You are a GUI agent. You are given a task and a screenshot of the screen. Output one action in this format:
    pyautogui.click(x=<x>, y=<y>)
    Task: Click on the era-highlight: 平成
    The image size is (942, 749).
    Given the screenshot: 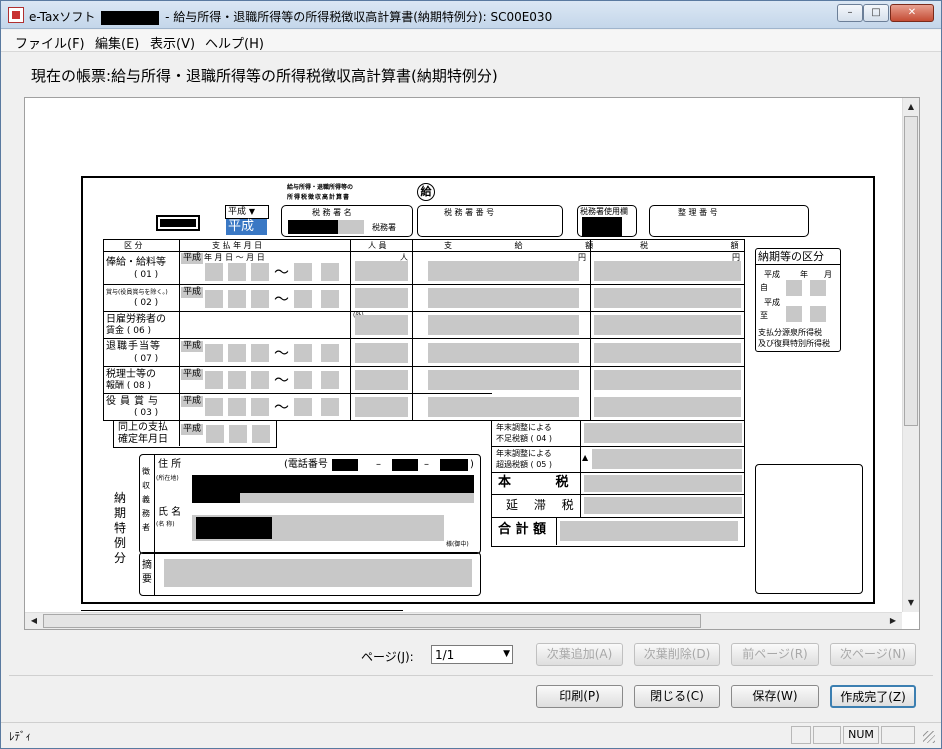 What is the action you would take?
    pyautogui.click(x=246, y=227)
    